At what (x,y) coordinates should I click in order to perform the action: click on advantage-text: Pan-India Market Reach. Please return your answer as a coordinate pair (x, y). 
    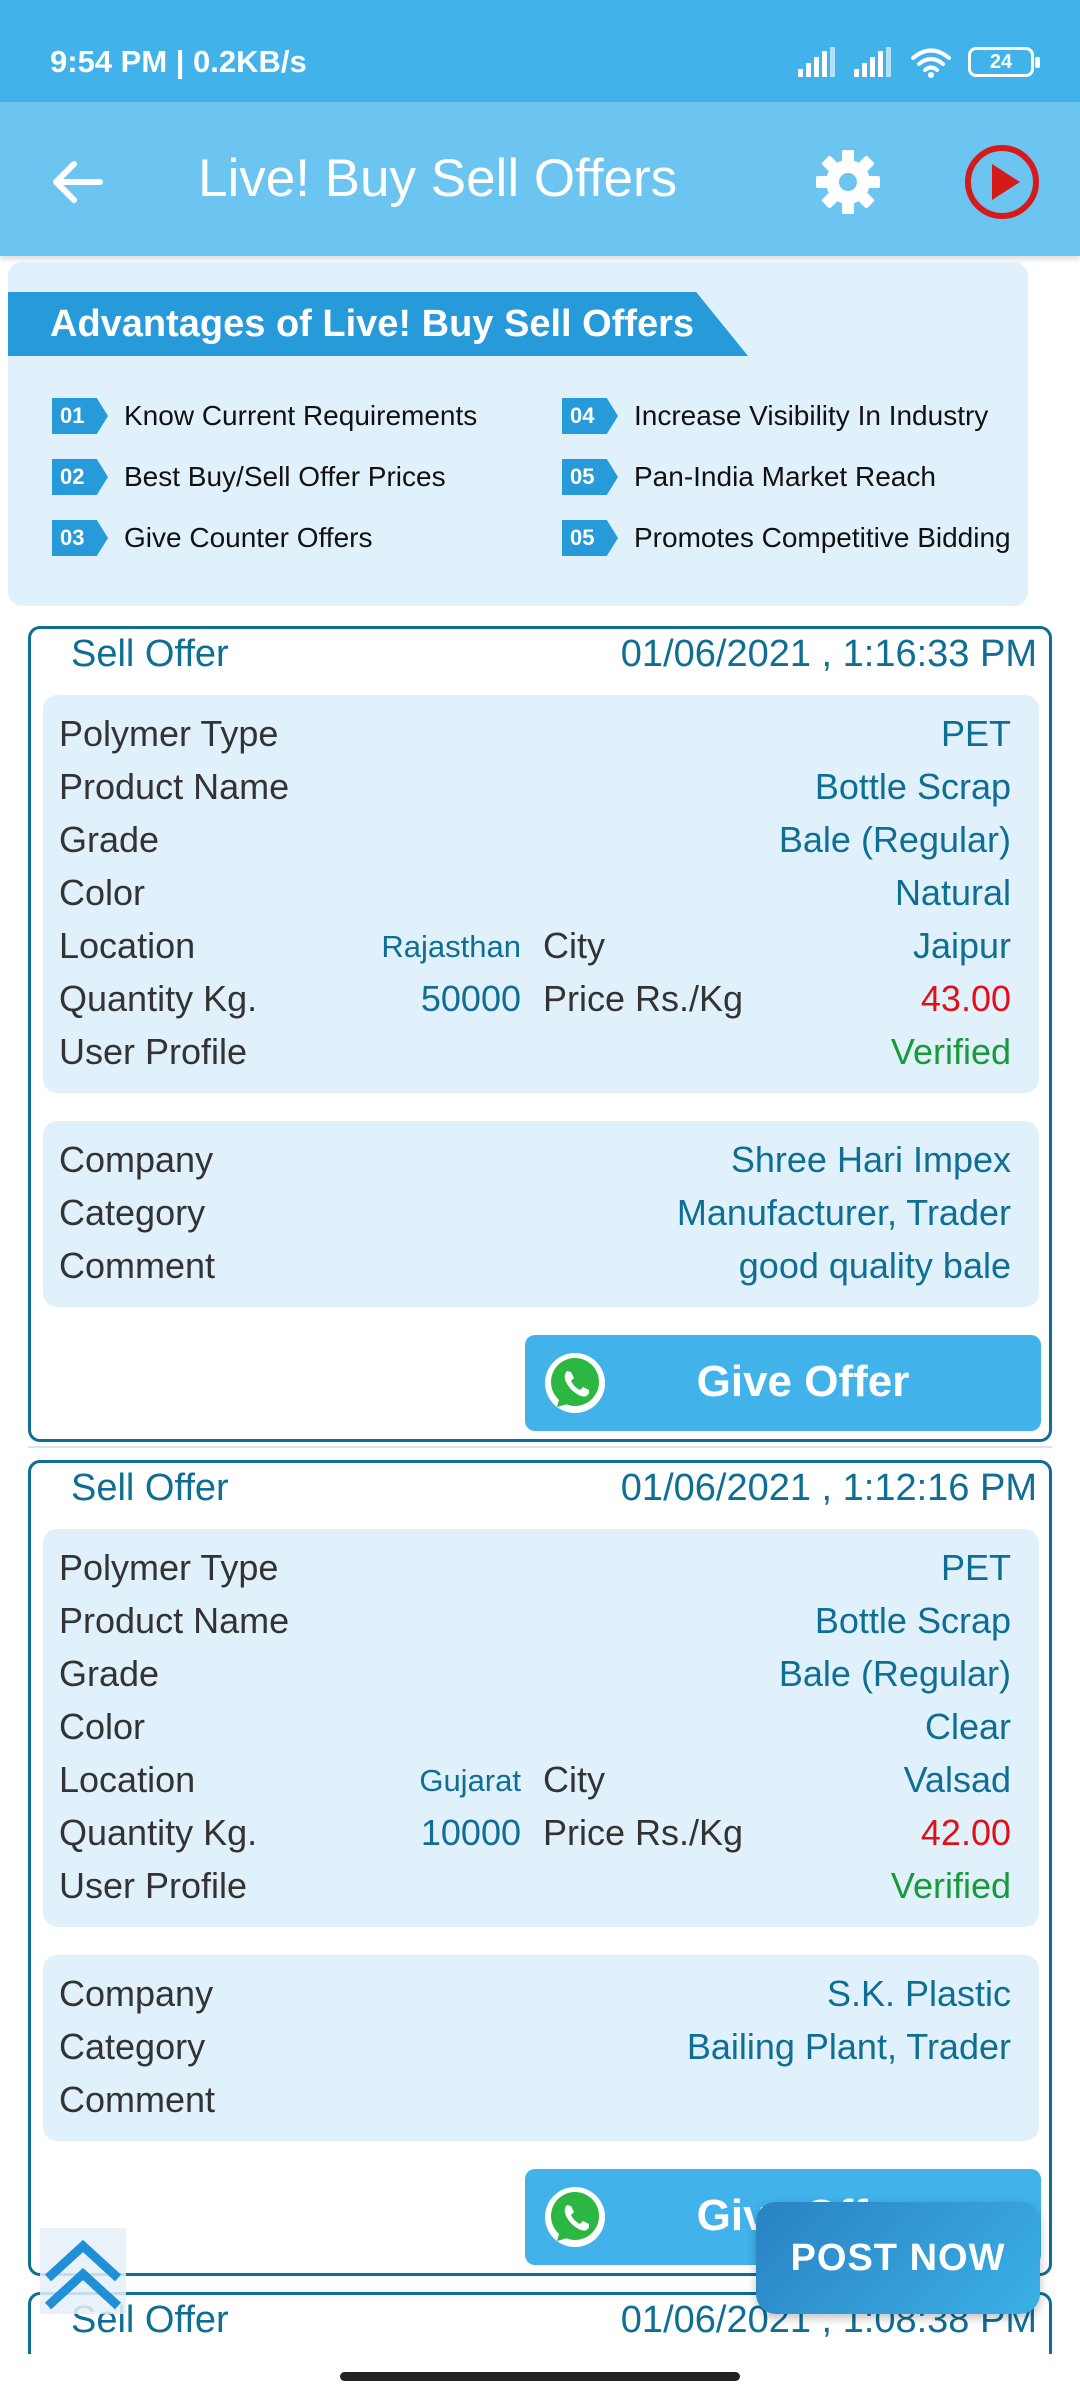
    Looking at the image, I should click on (785, 476).